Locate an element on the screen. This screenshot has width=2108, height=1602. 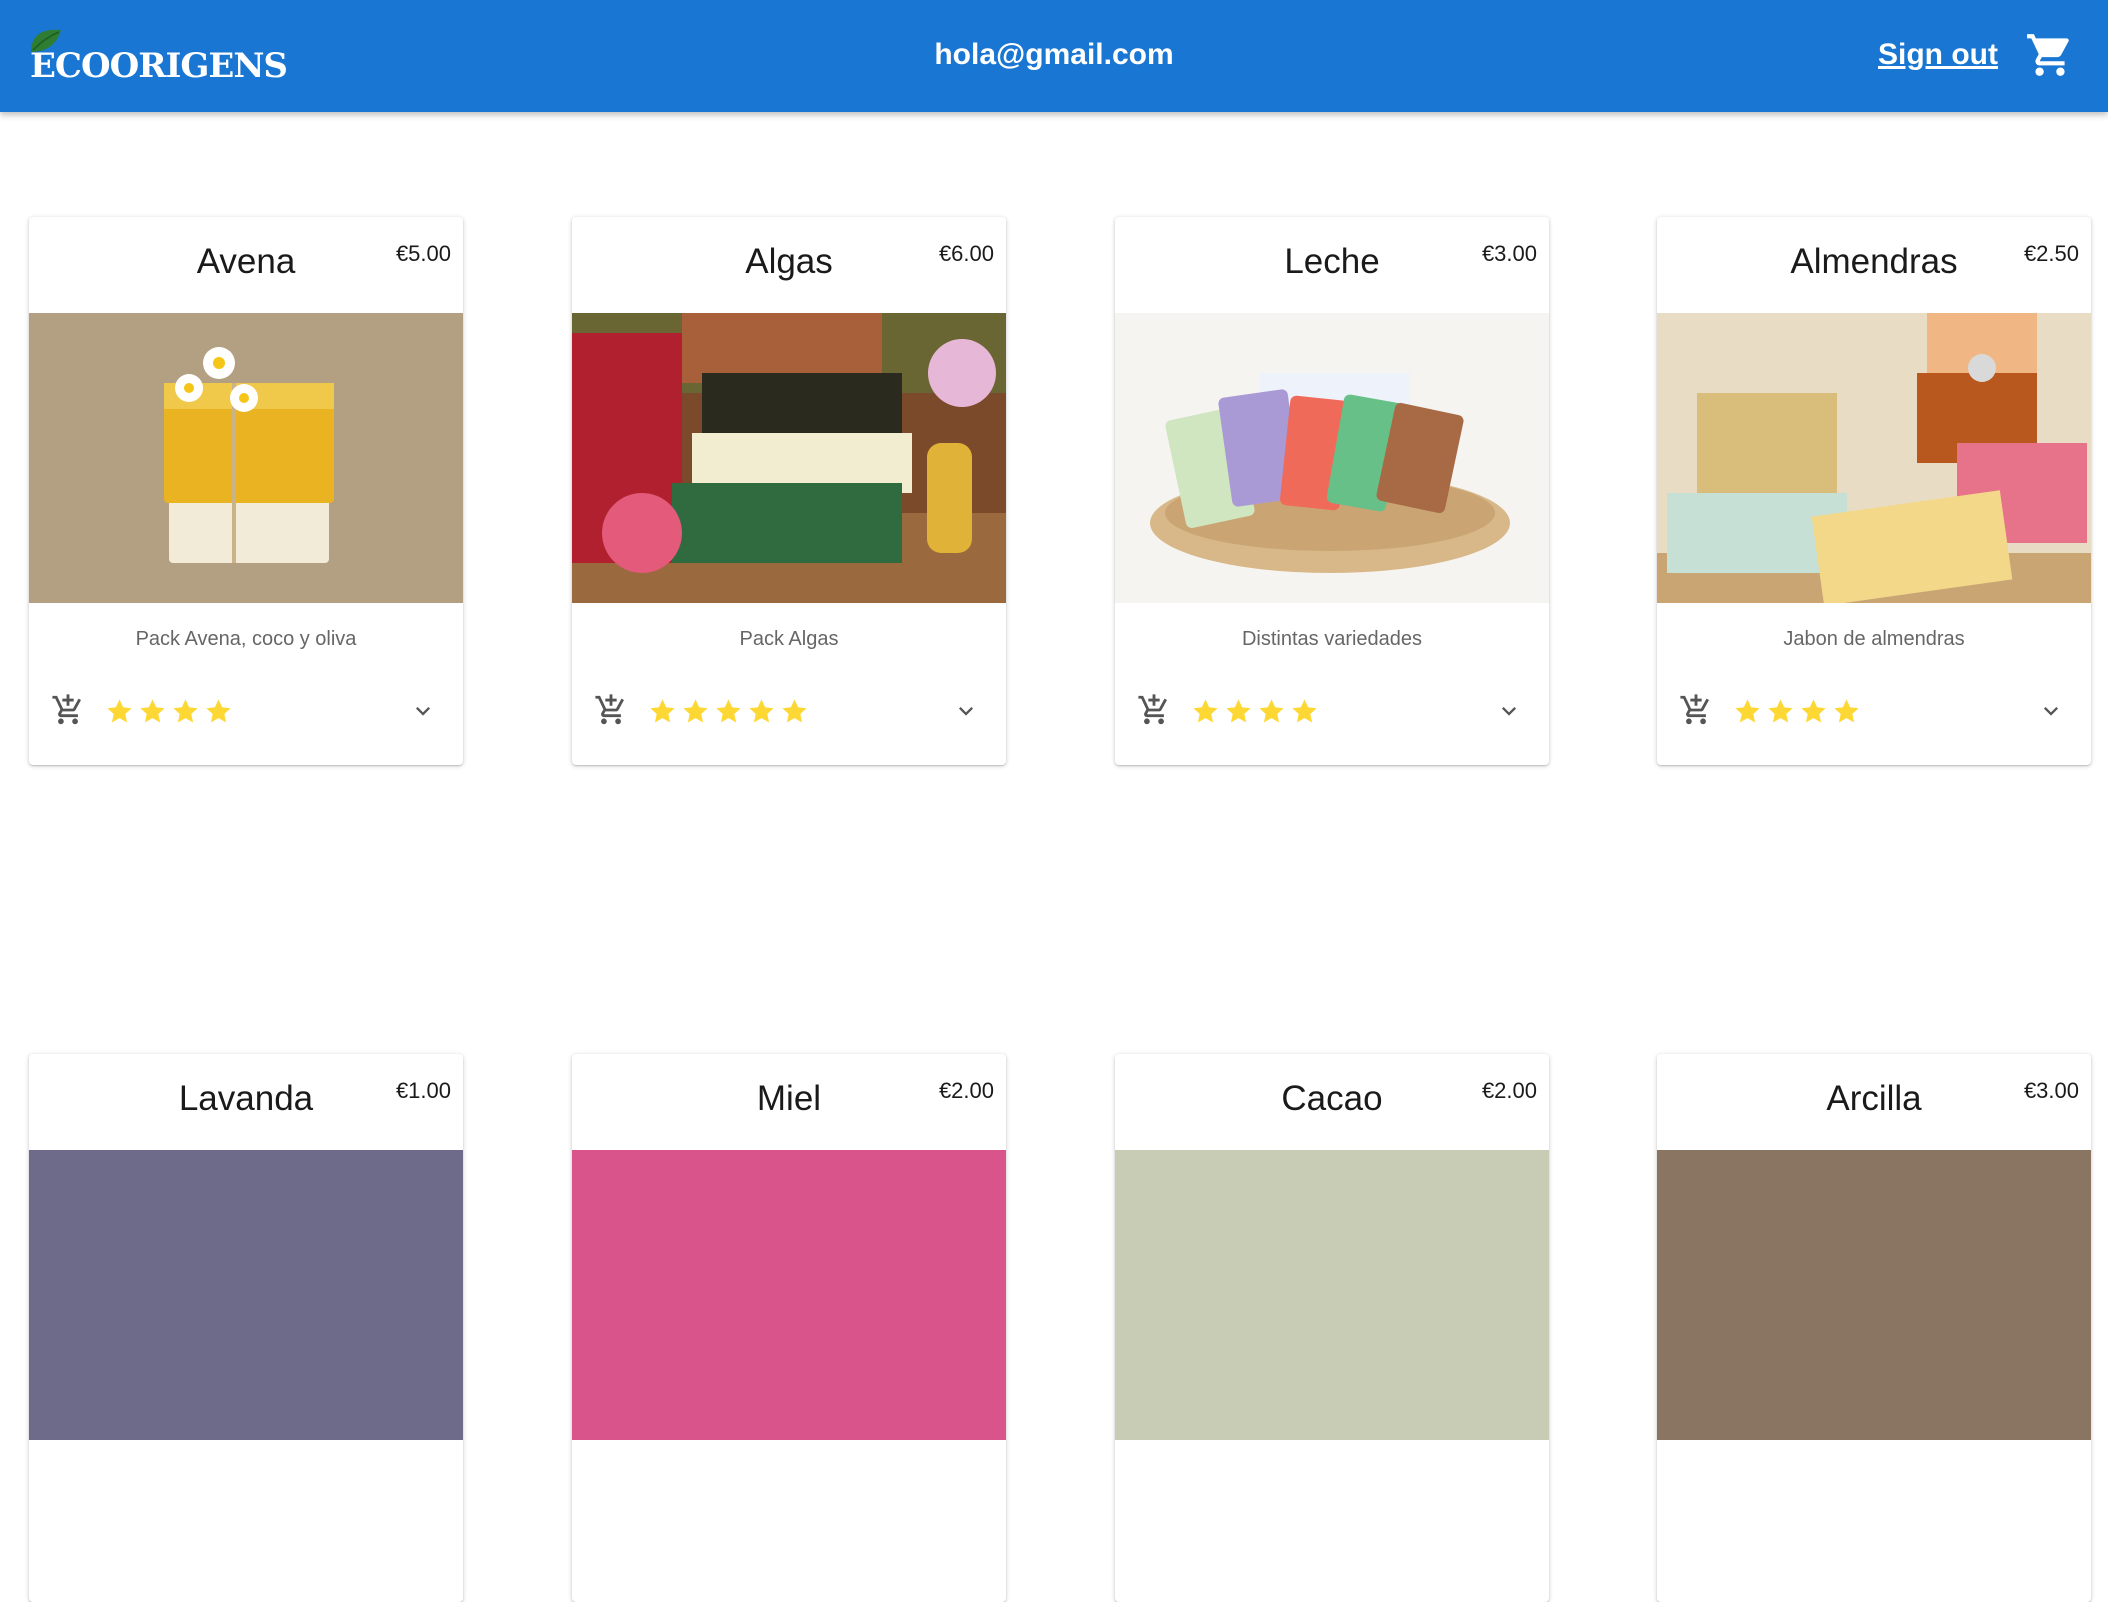
product-card: Arcilla €3.00 is located at coordinates (1874, 1328).